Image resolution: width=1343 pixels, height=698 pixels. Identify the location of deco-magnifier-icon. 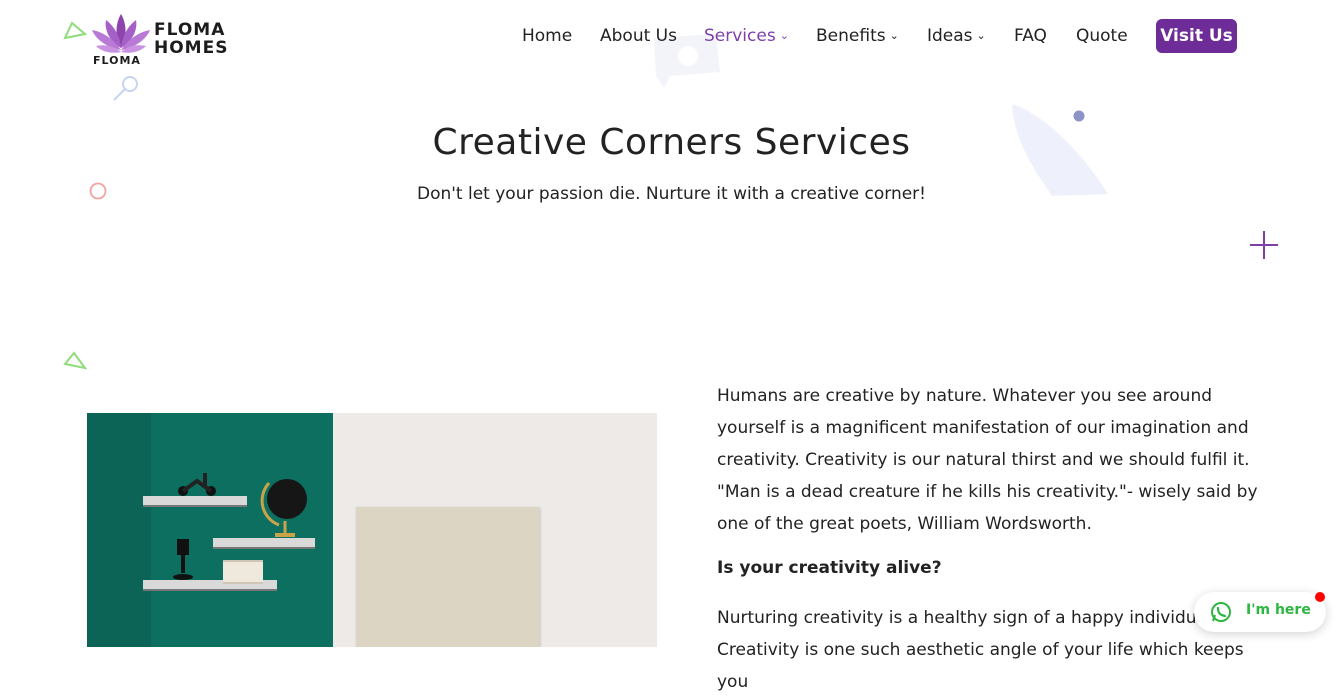
(125, 88).